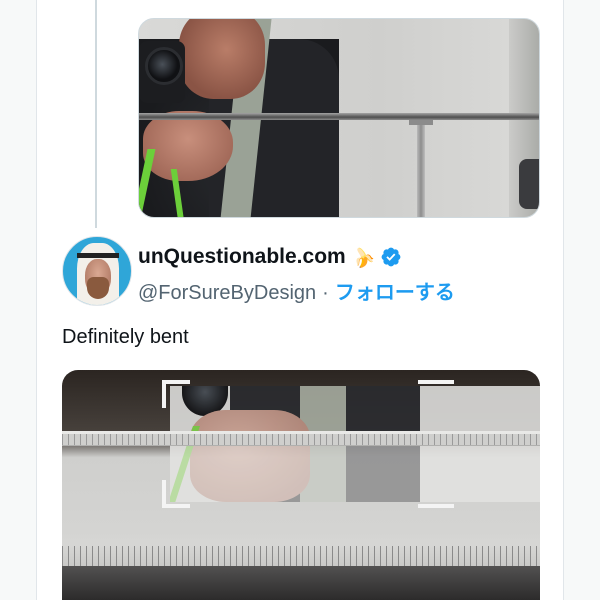 The image size is (600, 600). What do you see at coordinates (395, 293) in the screenshot?
I see `follow-button: フォローする` at bounding box center [395, 293].